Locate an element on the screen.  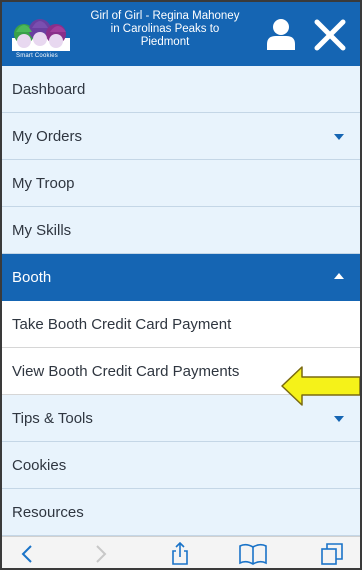
menu-item-label: Booth is located at coordinates (32, 277).